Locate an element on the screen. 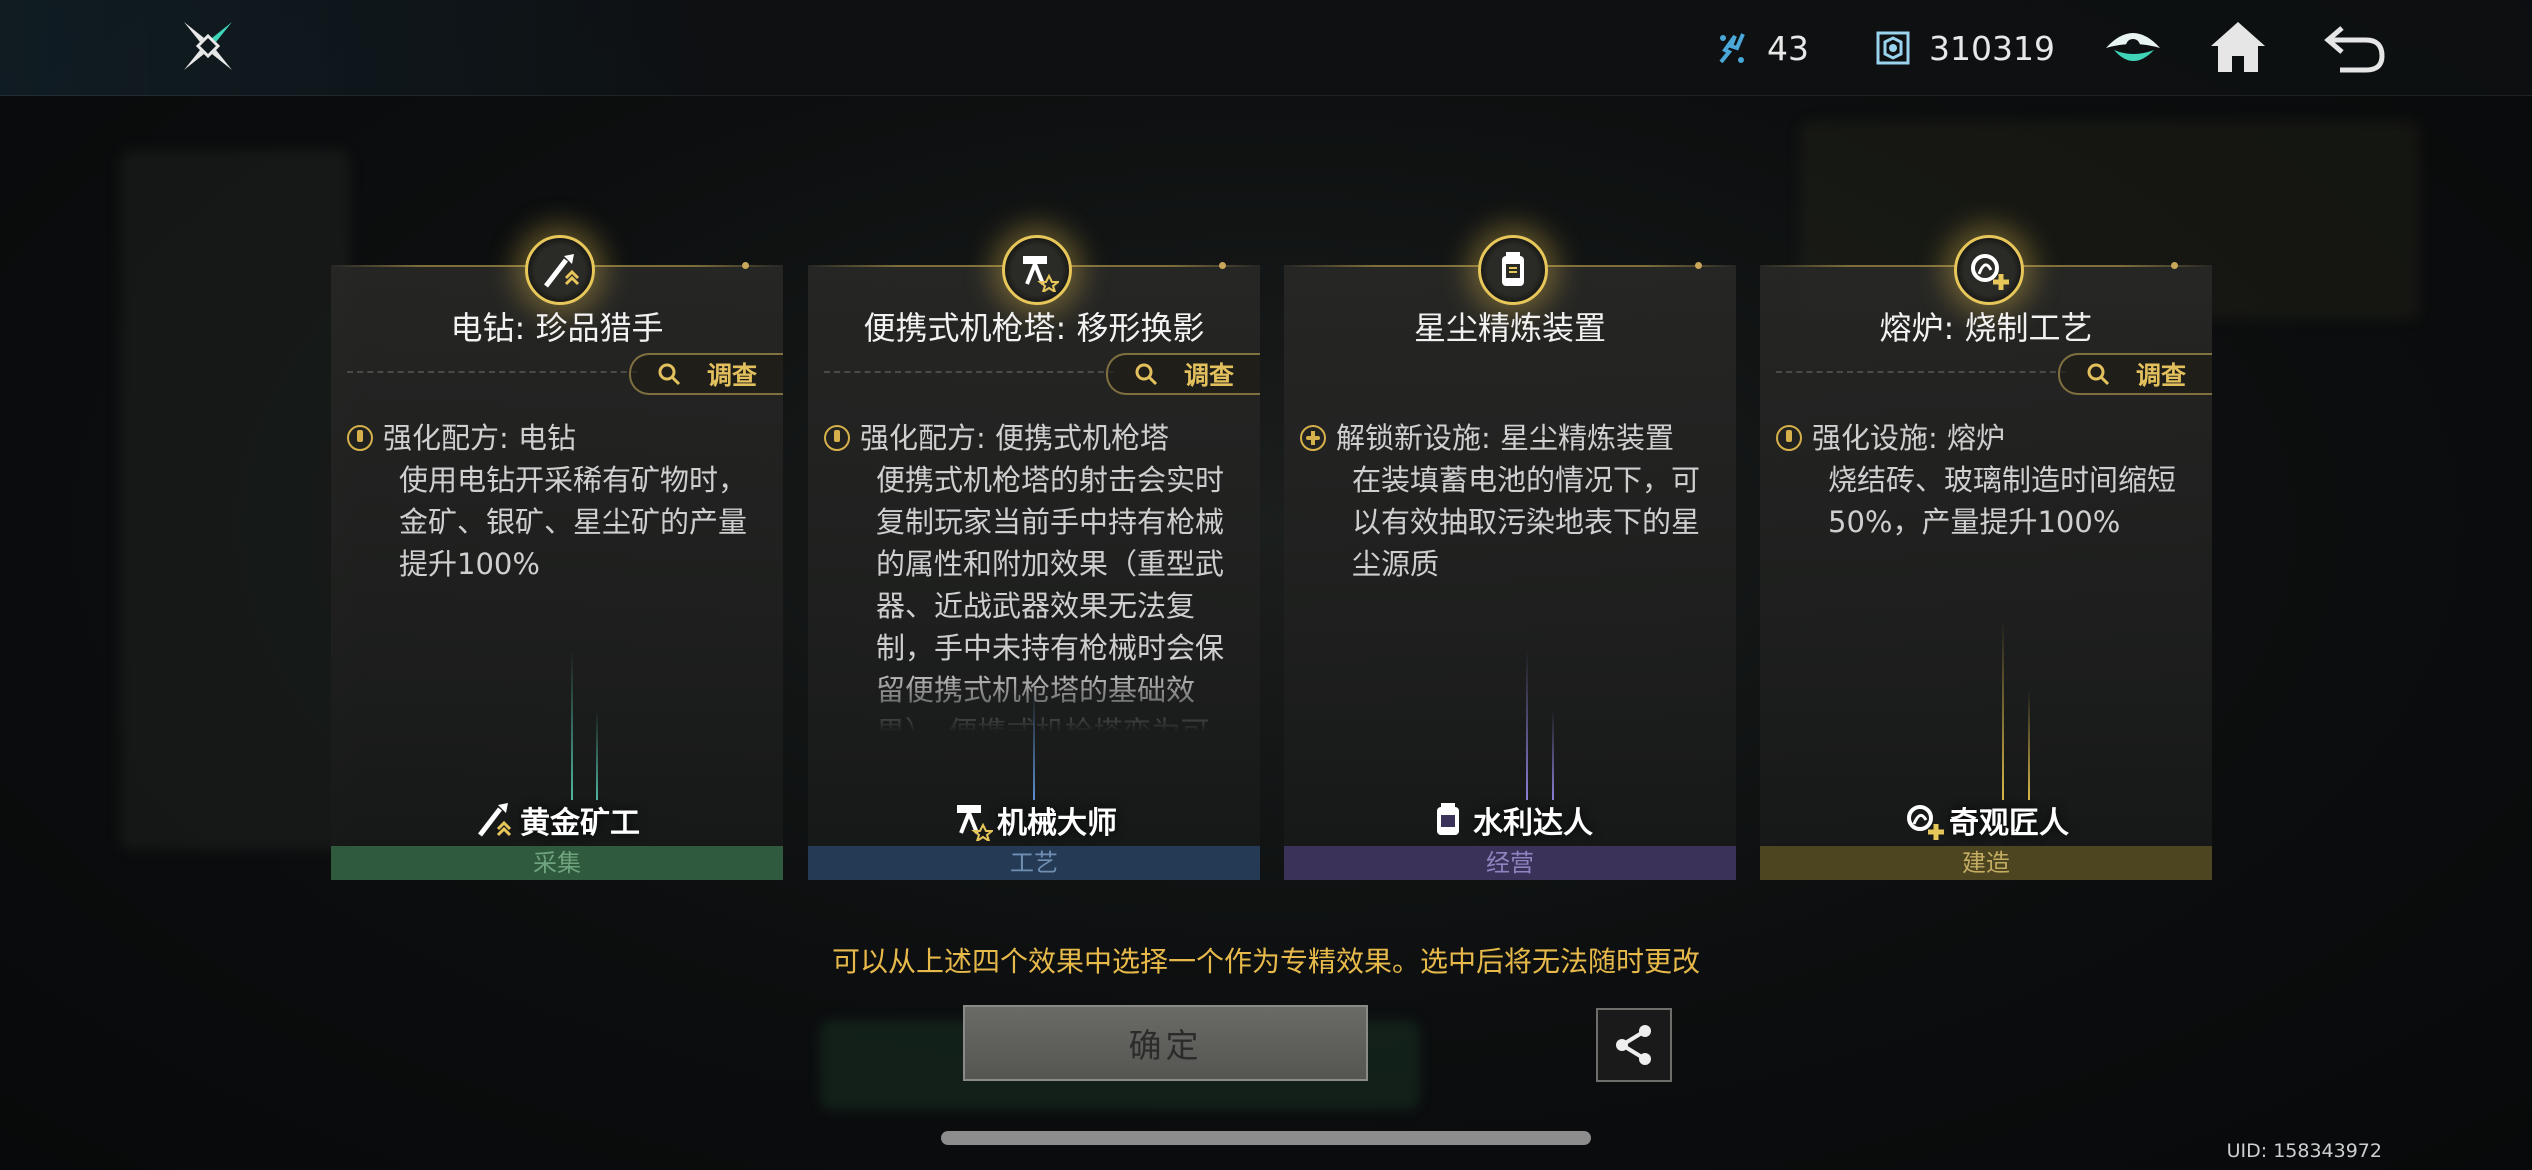  card-description: 强化设施: 熔炉 烧结砖、玻璃制造时间缩短50%，产量提升100% is located at coordinates (1986, 574).